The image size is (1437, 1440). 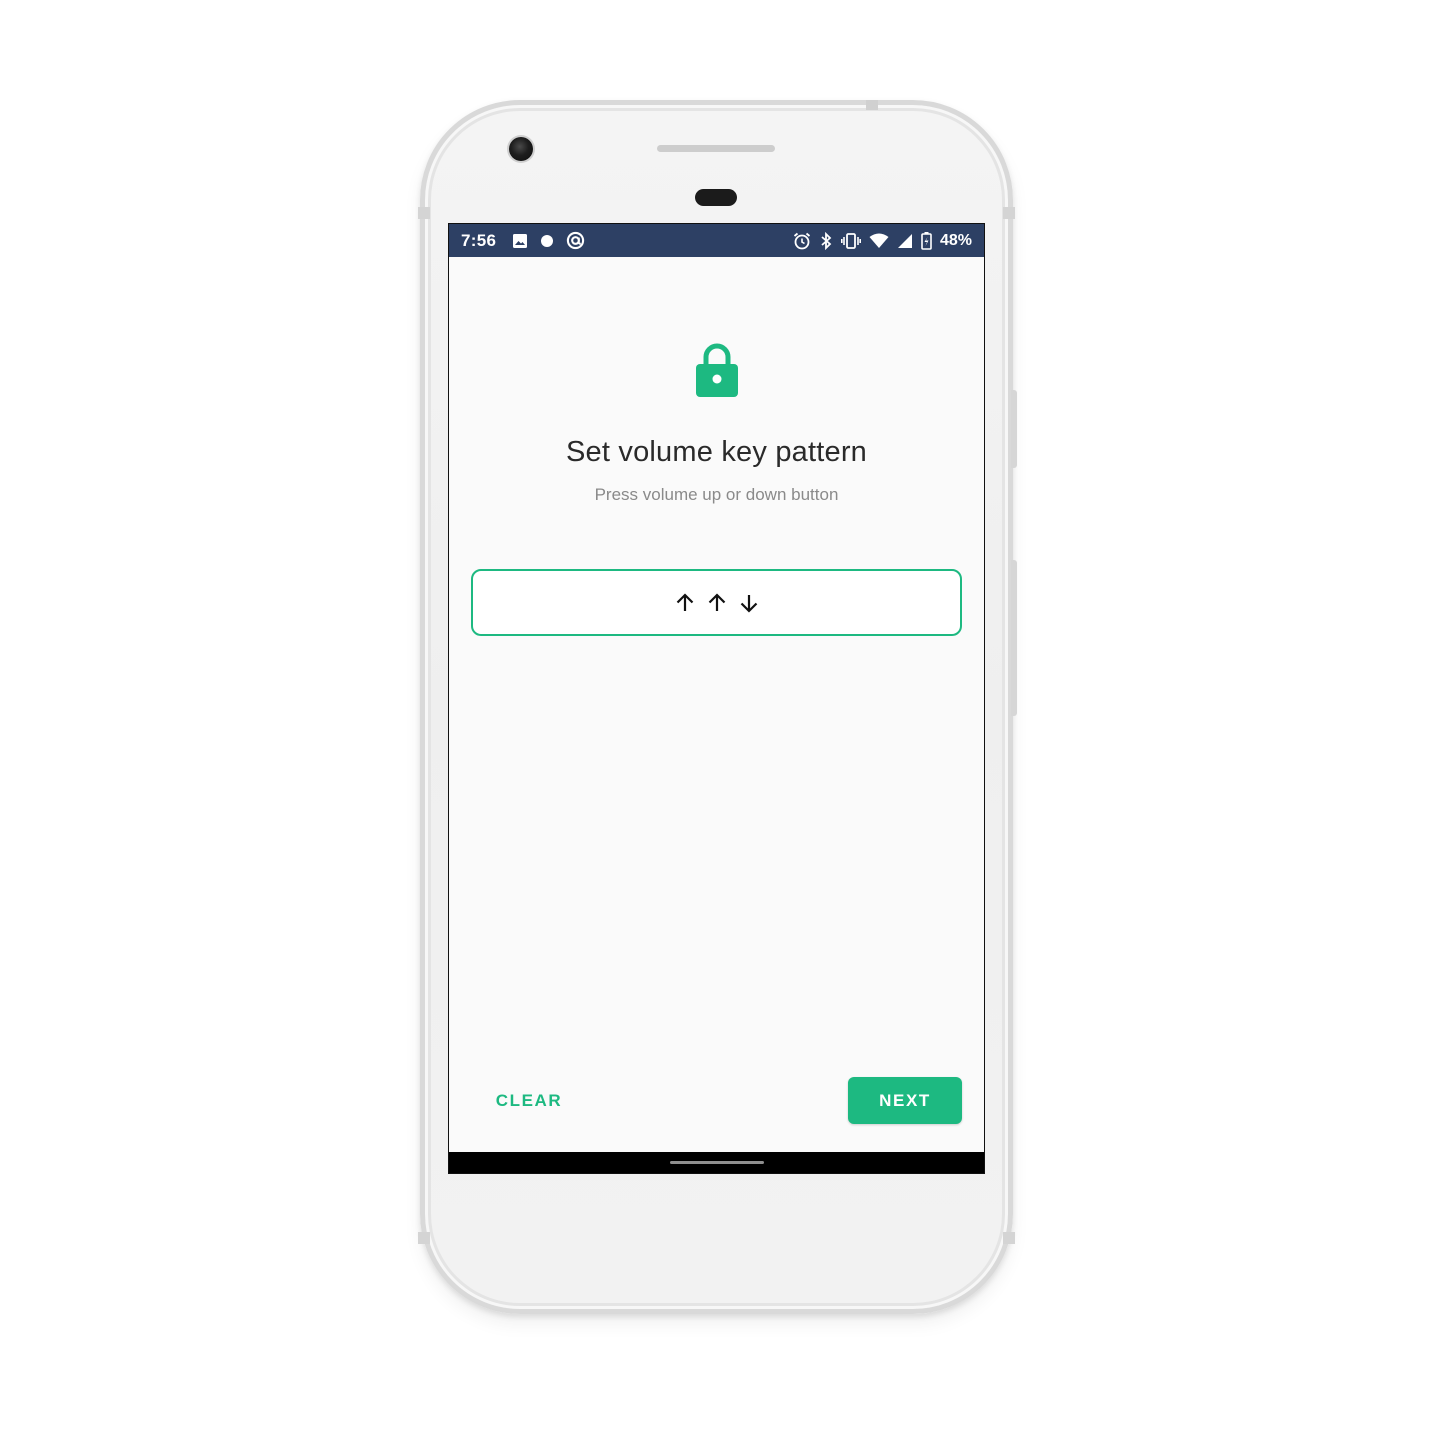 What do you see at coordinates (547, 241) in the screenshot?
I see `dot-icon` at bounding box center [547, 241].